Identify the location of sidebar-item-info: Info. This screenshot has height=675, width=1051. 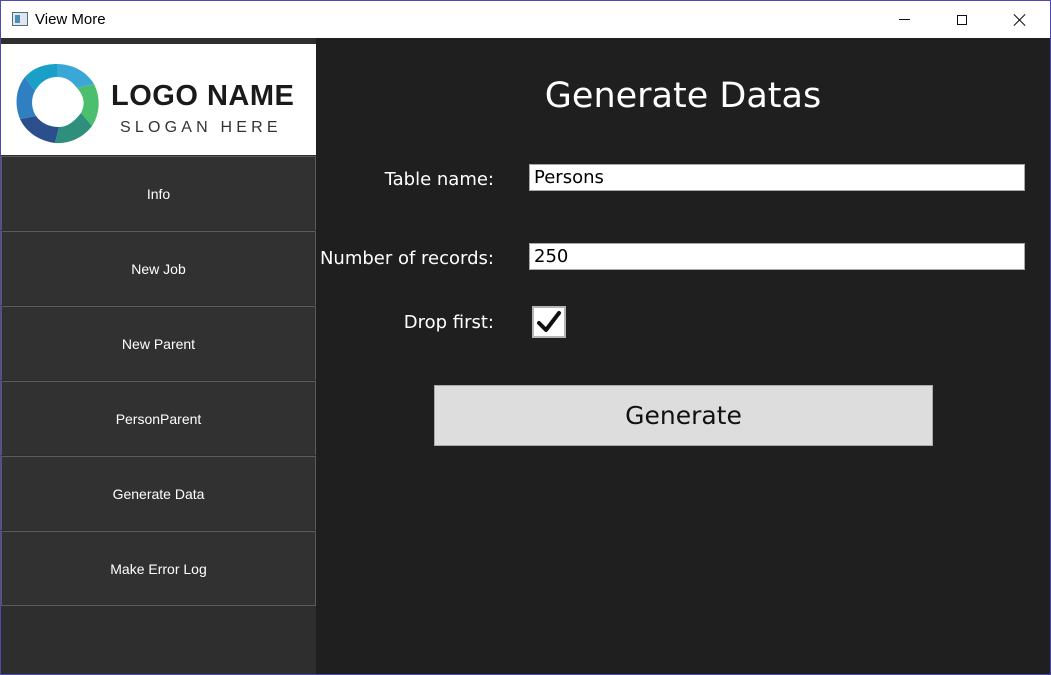
(158, 193).